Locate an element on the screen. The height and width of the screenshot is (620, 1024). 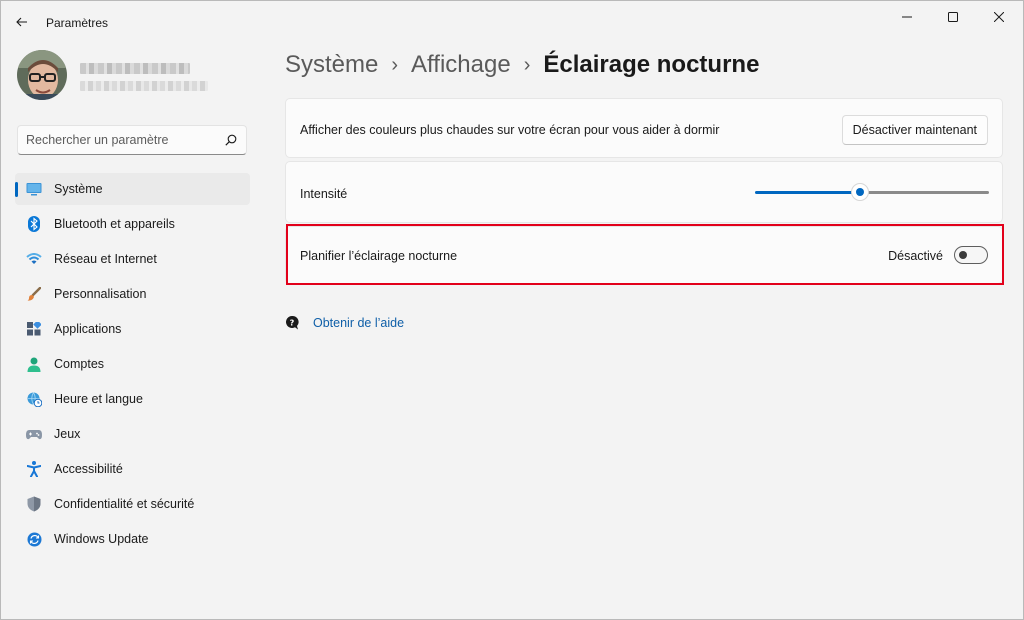
sidebar-item-reseau: Réseau et Internet is located at coordinates (132, 259).